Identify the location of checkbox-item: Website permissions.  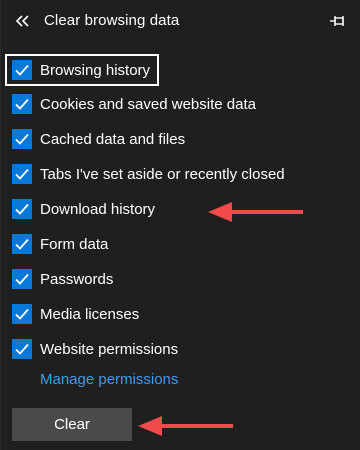
(91, 349).